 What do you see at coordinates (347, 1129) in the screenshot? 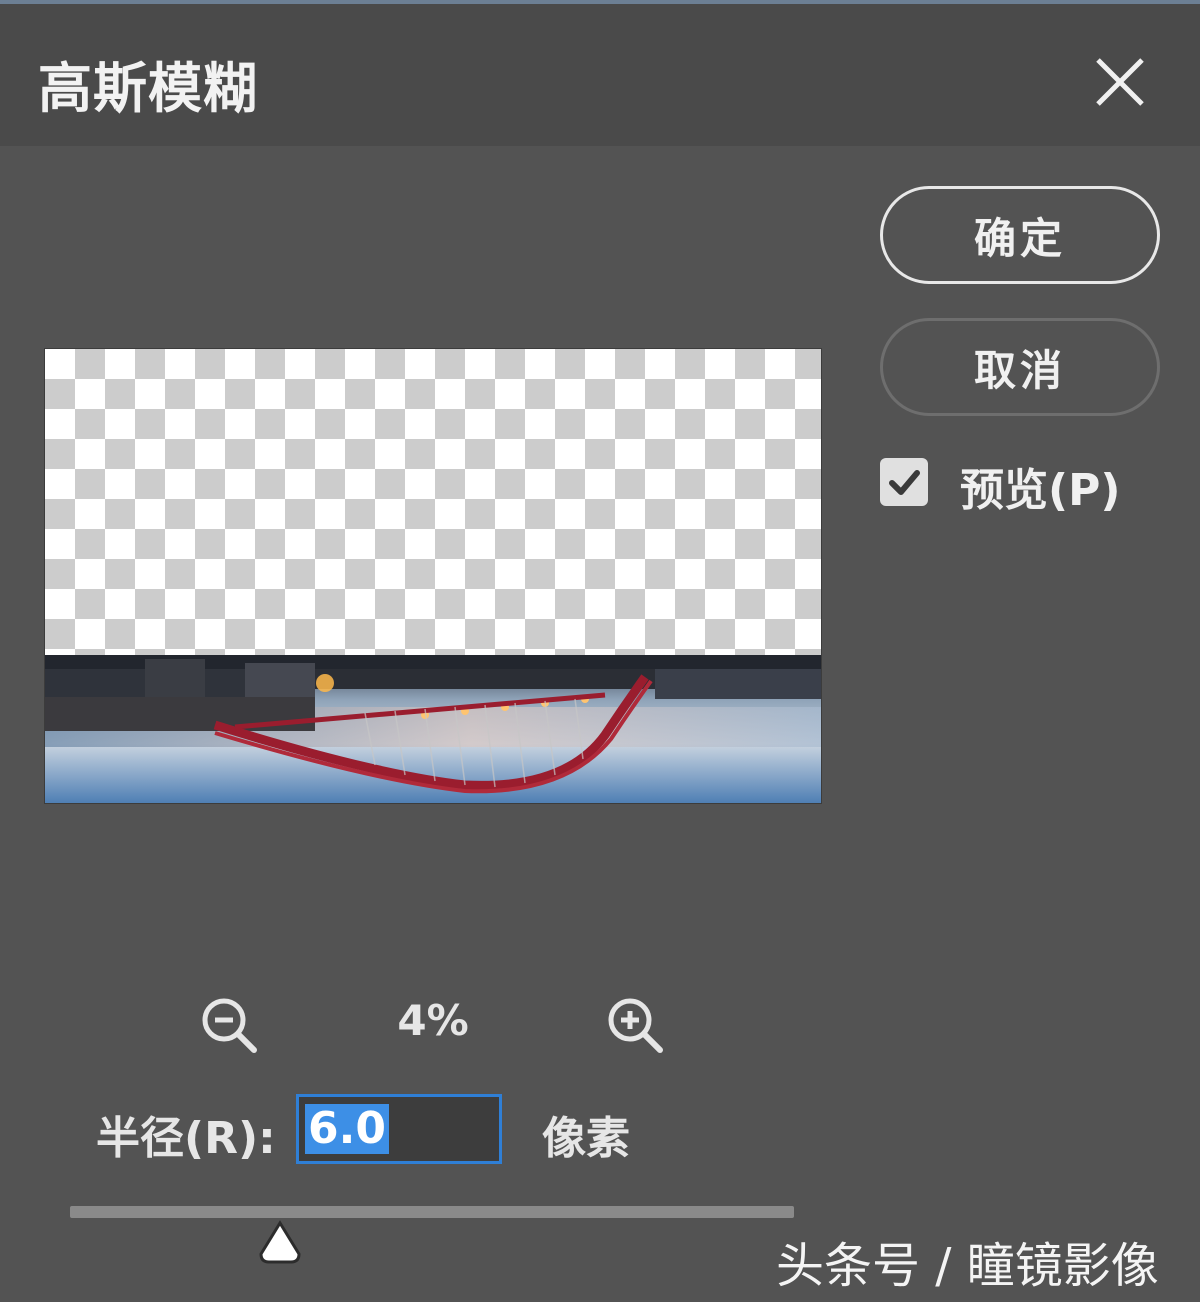
I see `radius-value: 6.0` at bounding box center [347, 1129].